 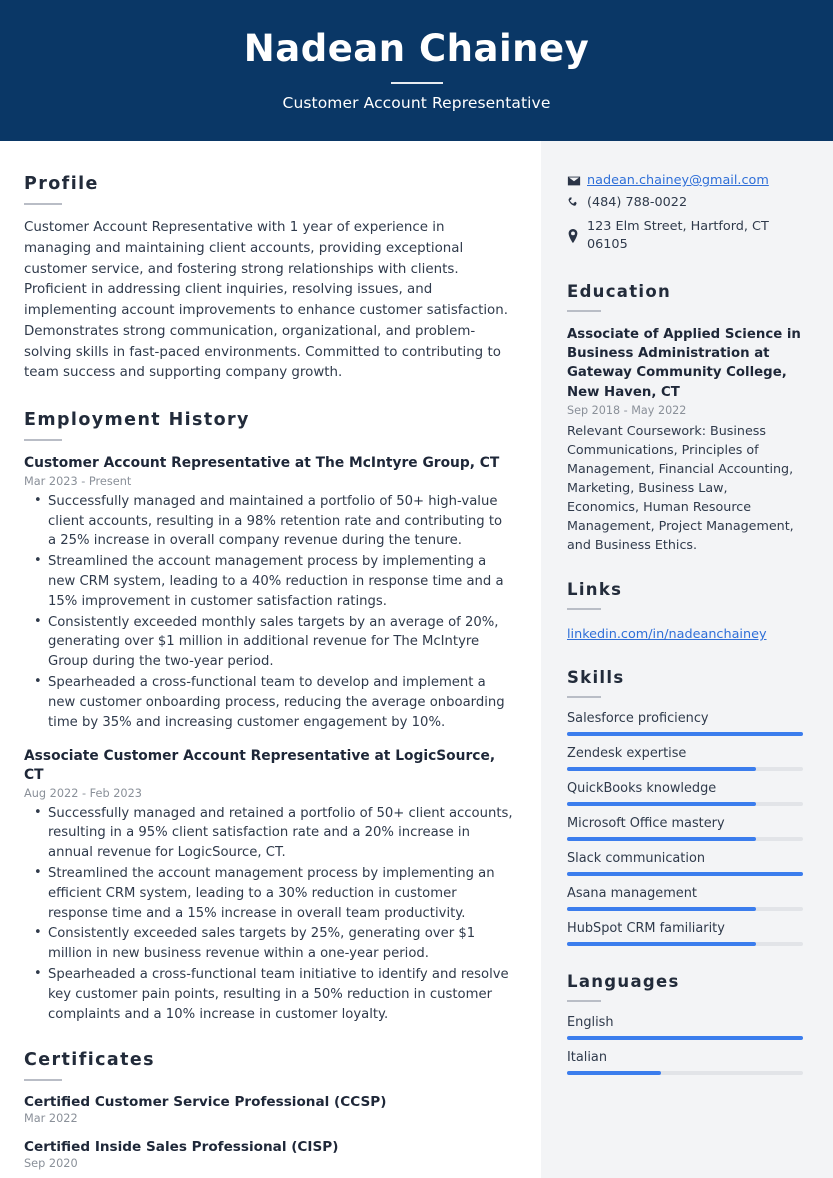 I want to click on section-heading-links: Links, so click(x=595, y=590).